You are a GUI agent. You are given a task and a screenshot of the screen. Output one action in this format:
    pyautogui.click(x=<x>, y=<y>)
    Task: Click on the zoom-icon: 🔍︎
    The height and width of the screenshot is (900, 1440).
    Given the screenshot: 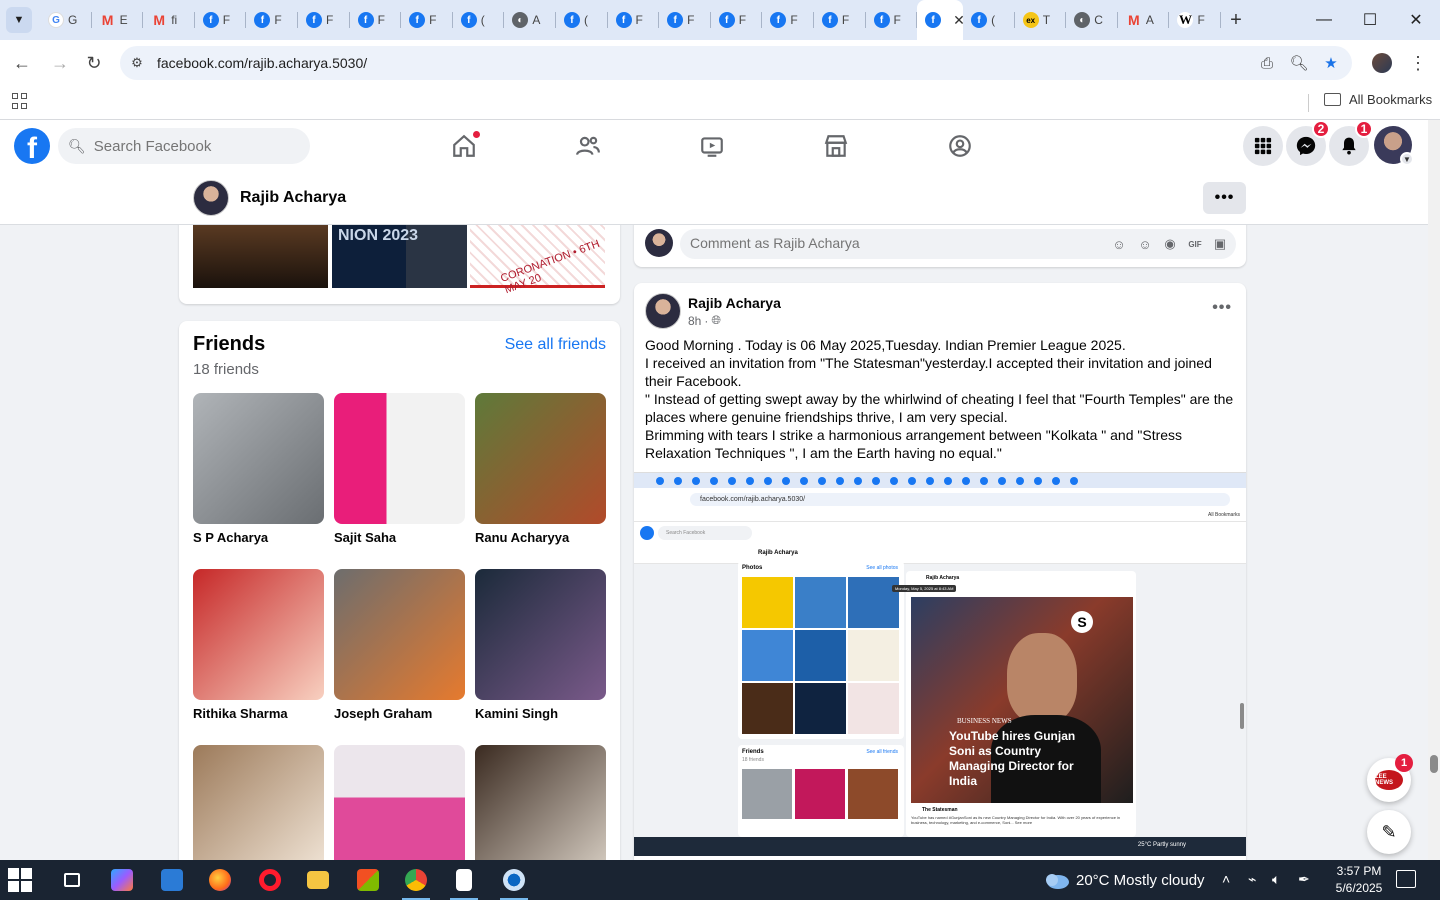 What is the action you would take?
    pyautogui.click(x=1299, y=63)
    